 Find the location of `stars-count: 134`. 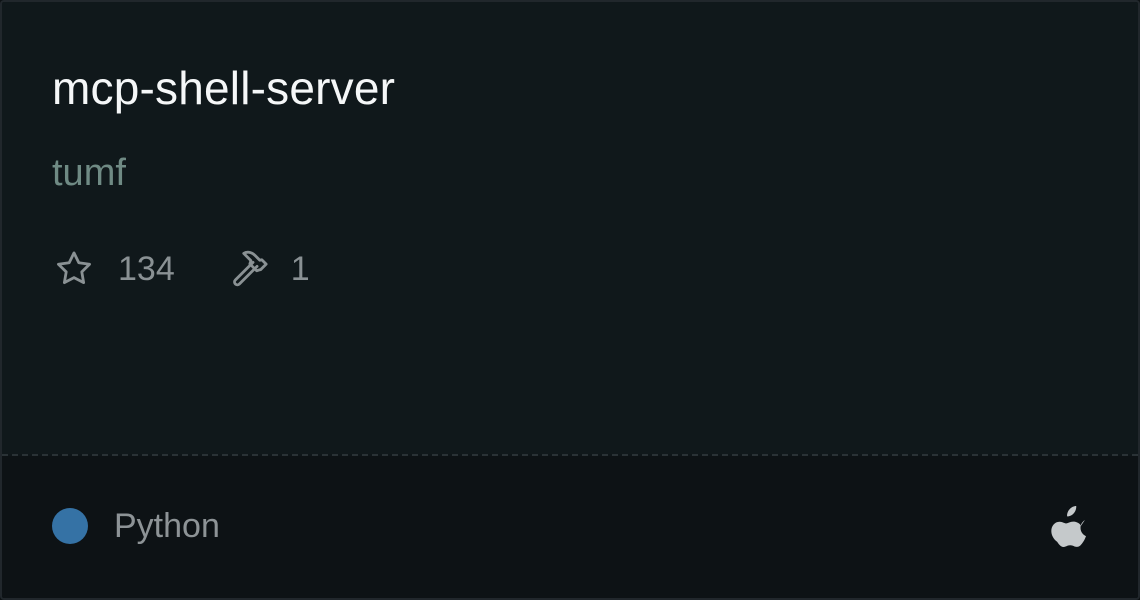

stars-count: 134 is located at coordinates (146, 268).